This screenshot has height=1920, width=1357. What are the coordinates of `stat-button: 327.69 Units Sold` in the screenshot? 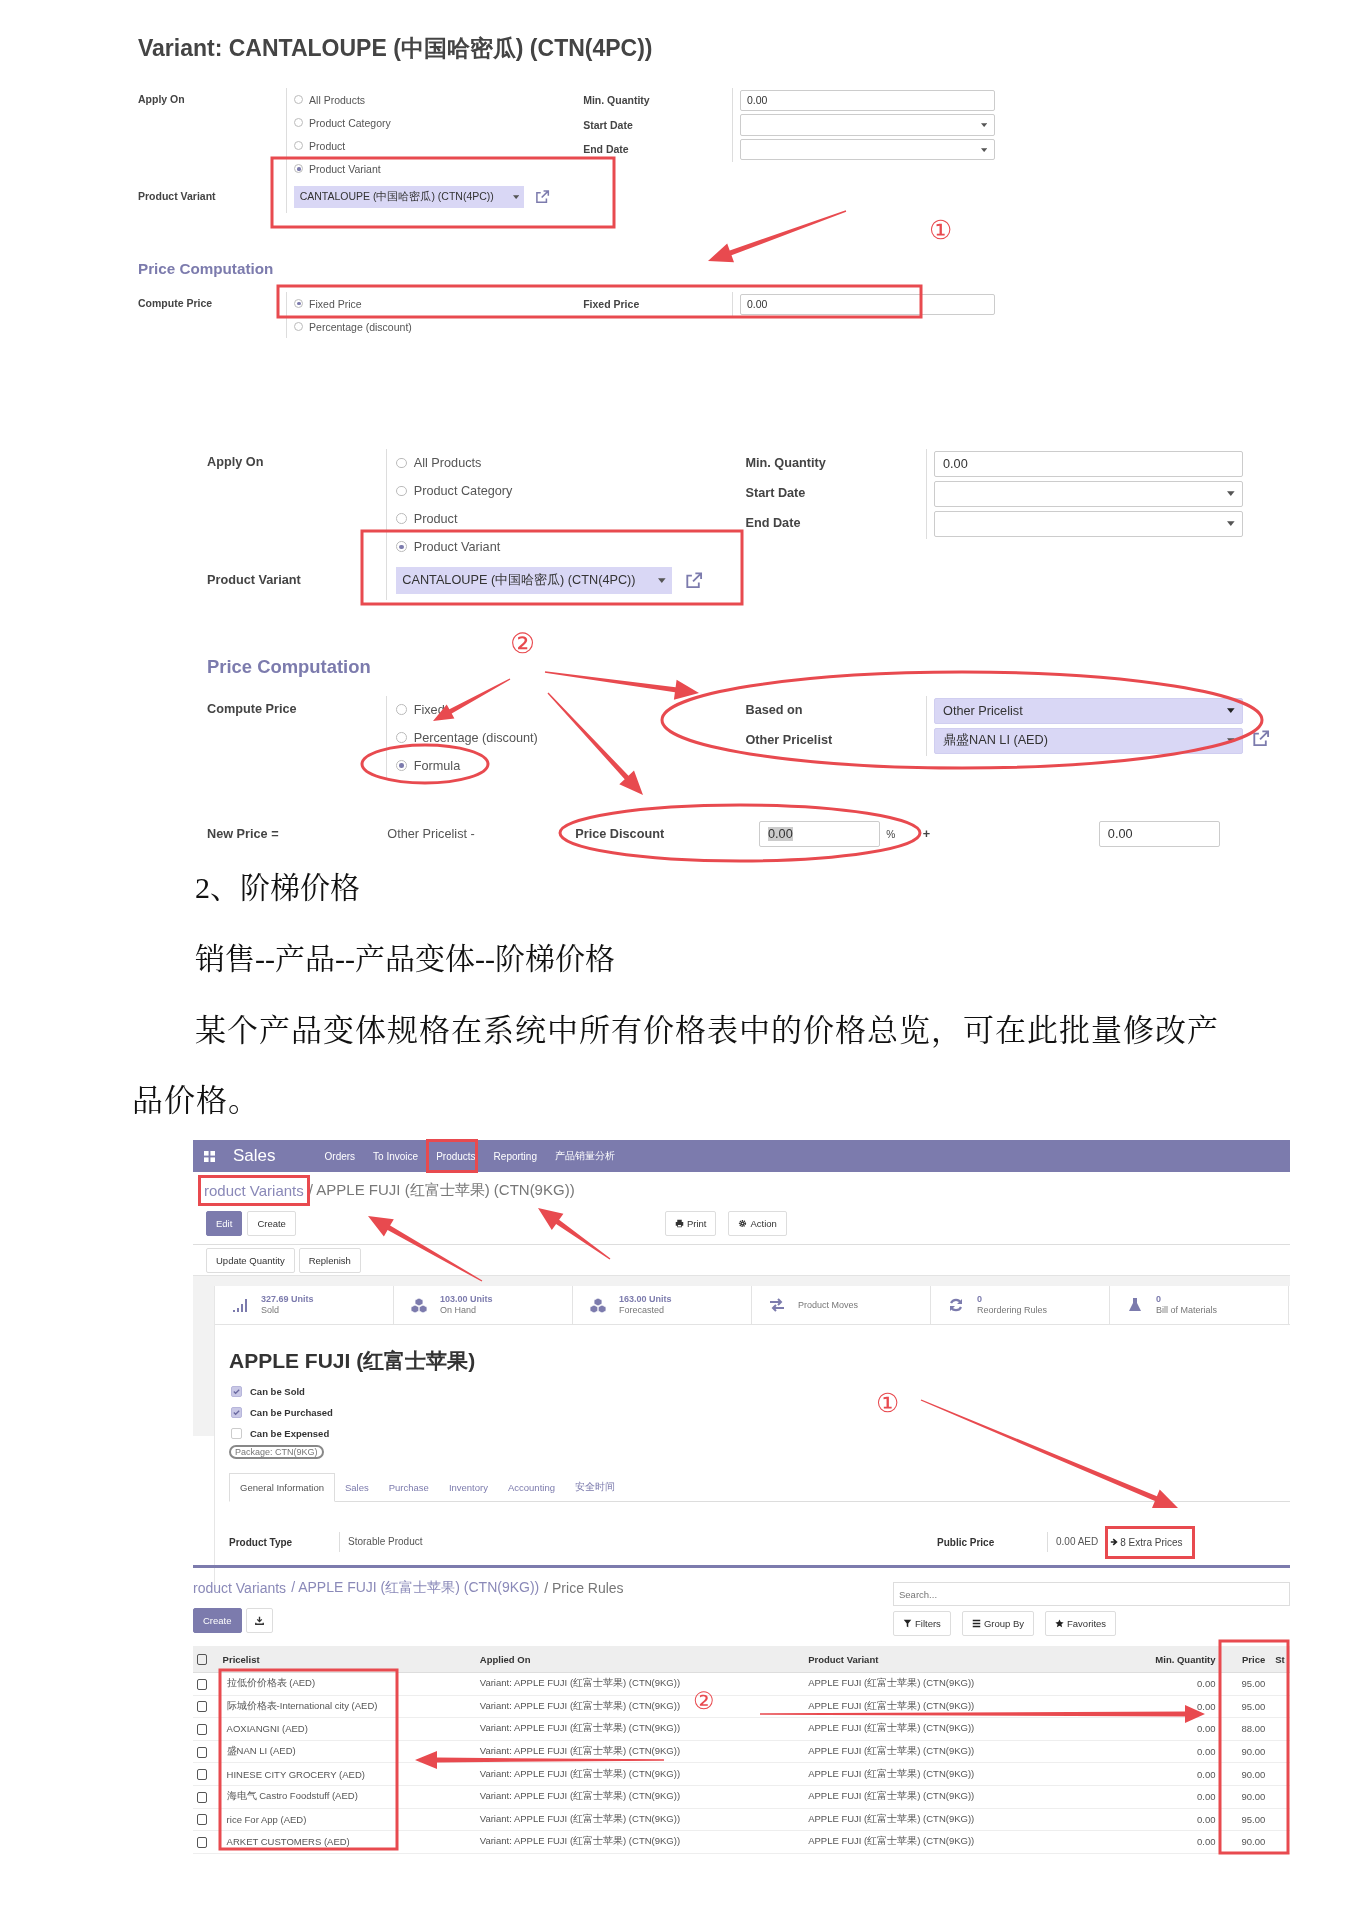 It's located at (304, 1305).